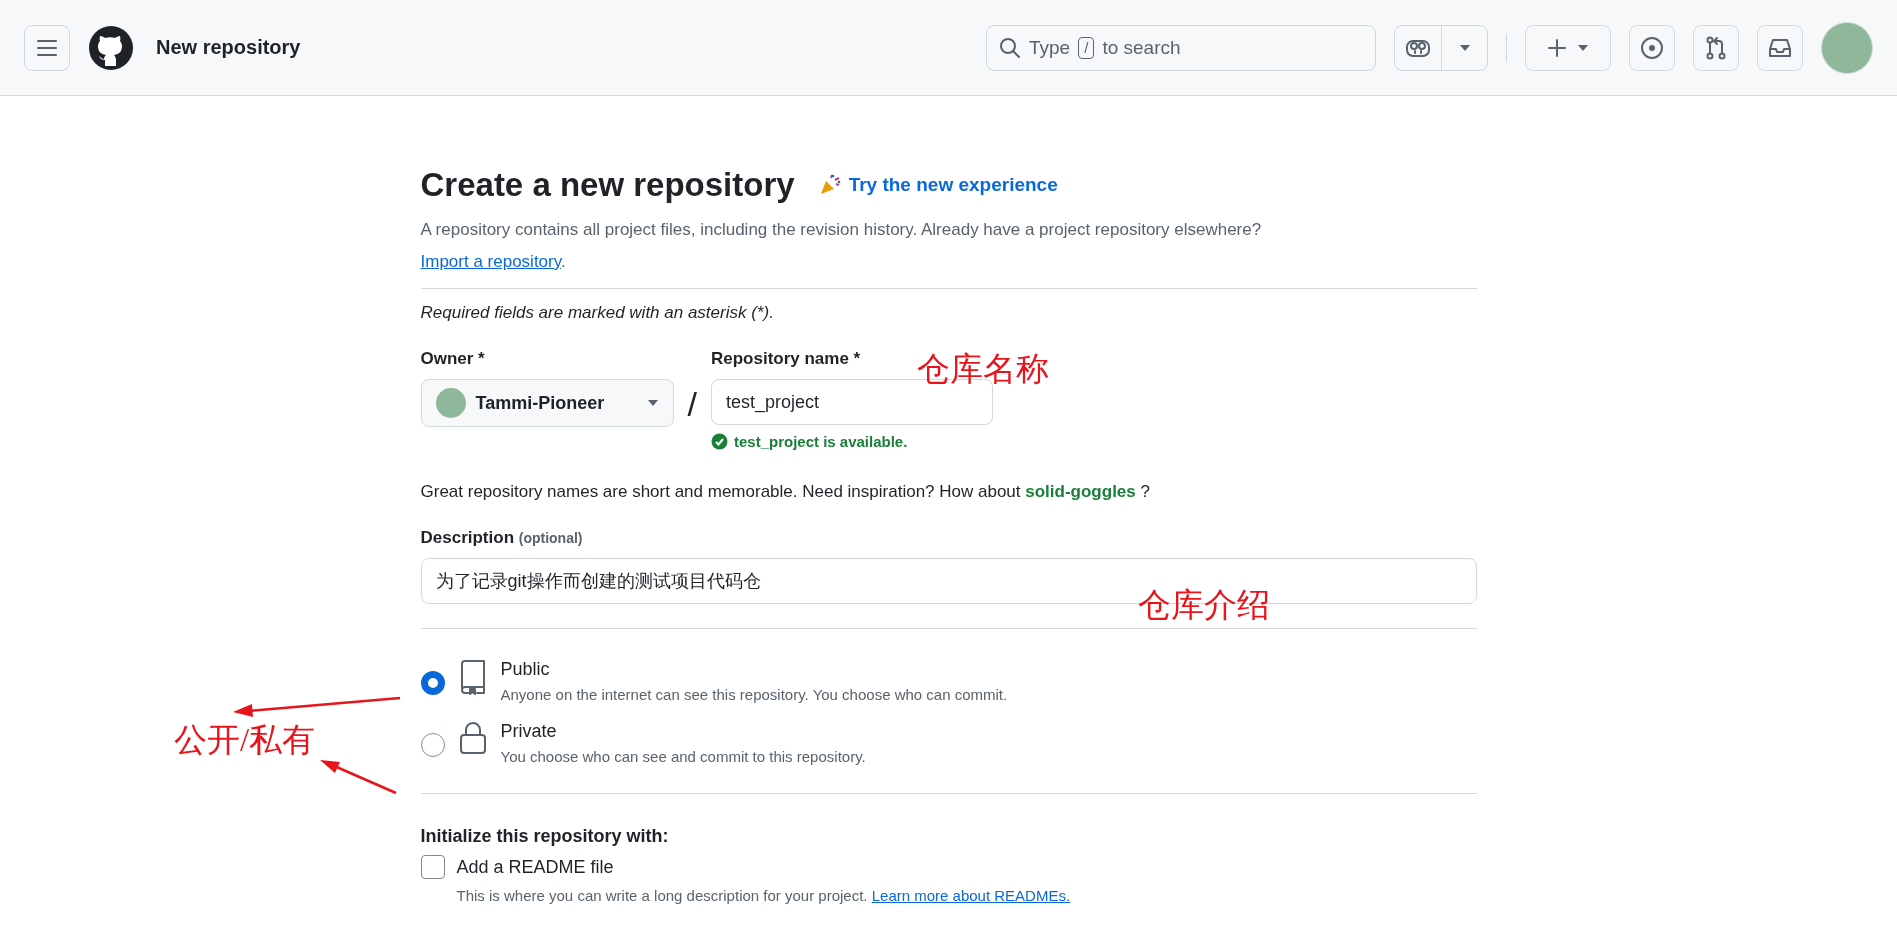 The width and height of the screenshot is (1897, 940). I want to click on plus-icon, so click(1557, 47).